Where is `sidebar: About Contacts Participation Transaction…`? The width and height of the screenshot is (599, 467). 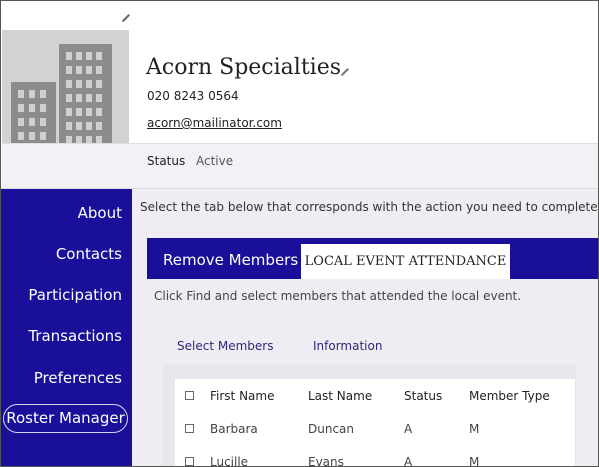
sidebar: About Contacts Participation Transaction… is located at coordinates (66, 327).